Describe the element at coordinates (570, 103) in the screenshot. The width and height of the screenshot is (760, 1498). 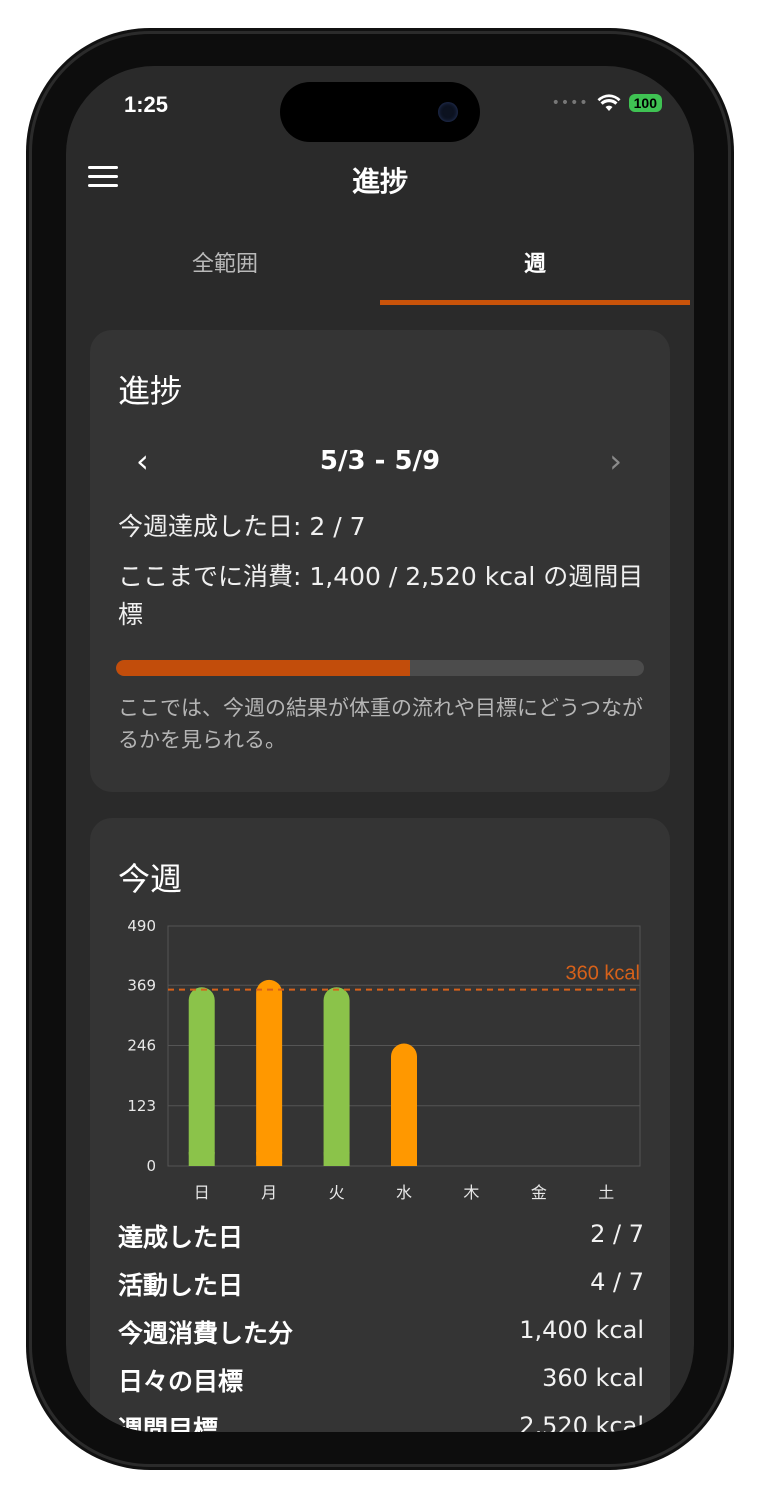
I see `signal-icon: ••••` at that location.